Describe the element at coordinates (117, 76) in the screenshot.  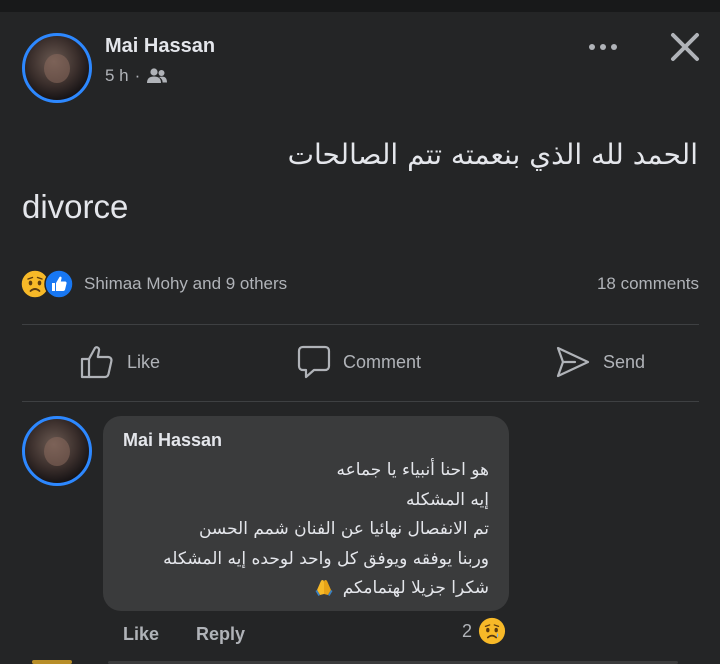
I see `post-time: 5 h` at that location.